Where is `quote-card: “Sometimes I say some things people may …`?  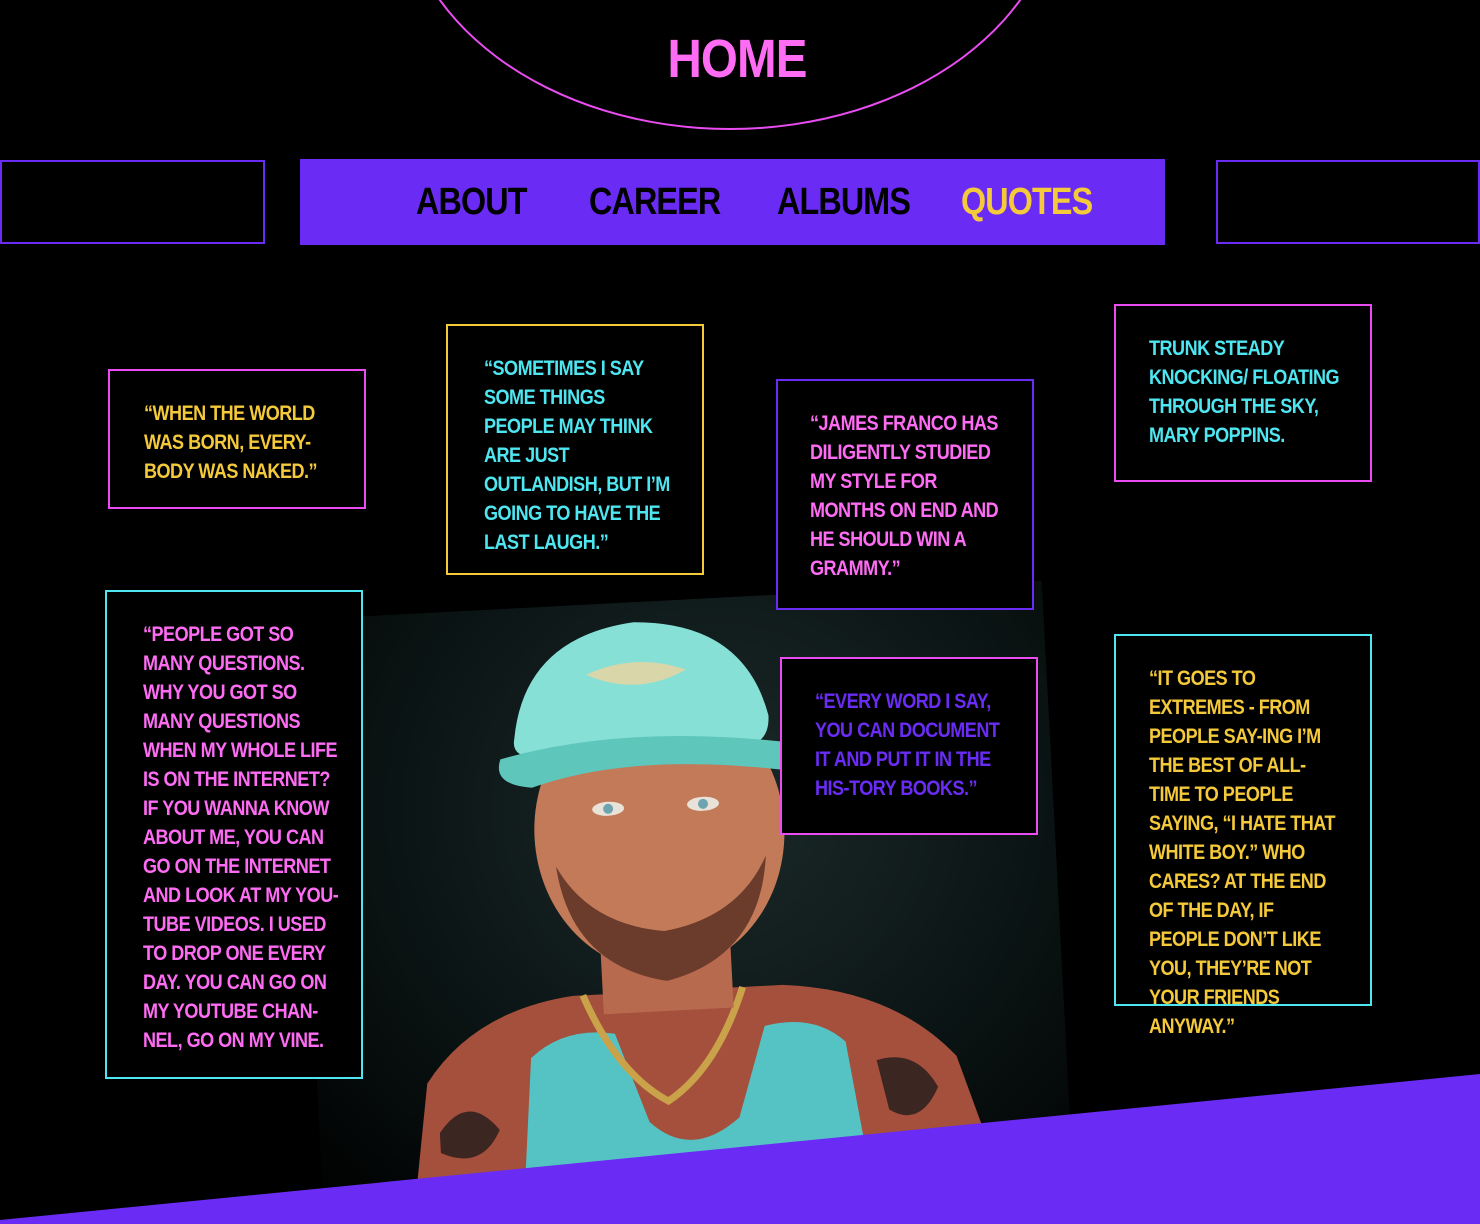 quote-card: “Sometimes I say some things people may … is located at coordinates (575, 449).